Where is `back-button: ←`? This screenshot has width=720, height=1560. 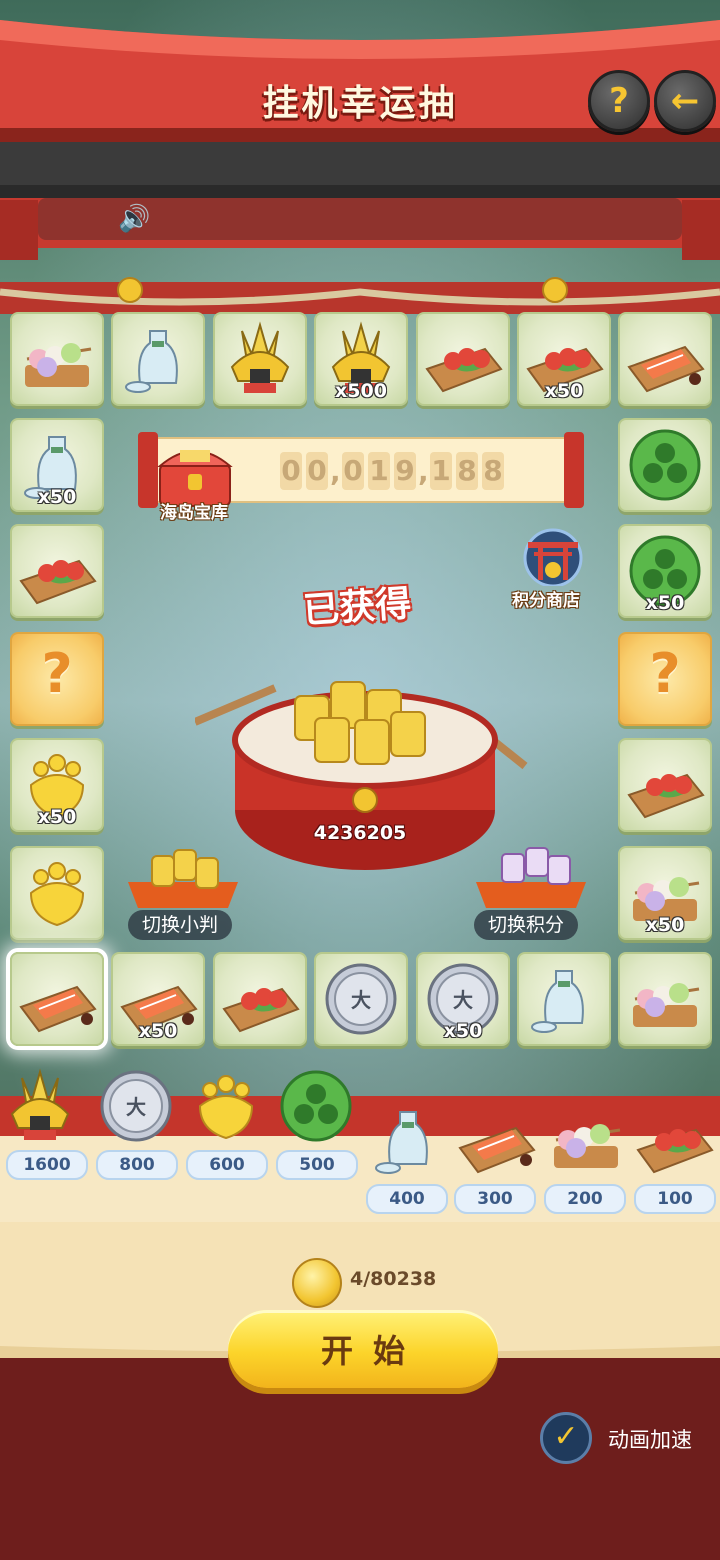 back-button: ← is located at coordinates (685, 101).